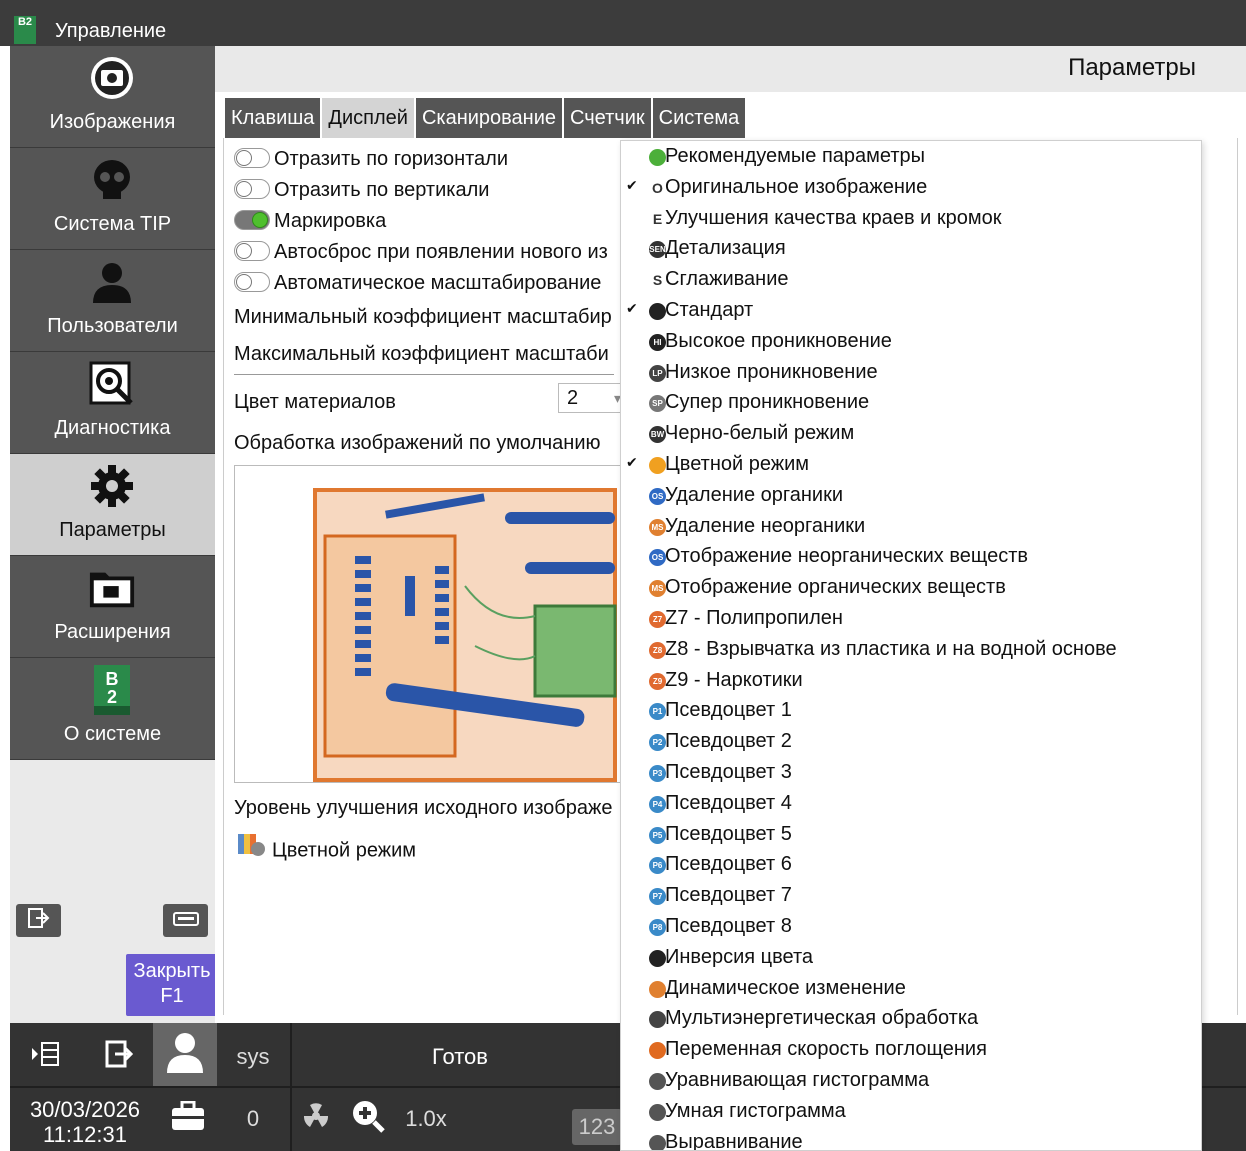  I want to click on menu-item: P3 Псевдоцвет 3, so click(911, 774).